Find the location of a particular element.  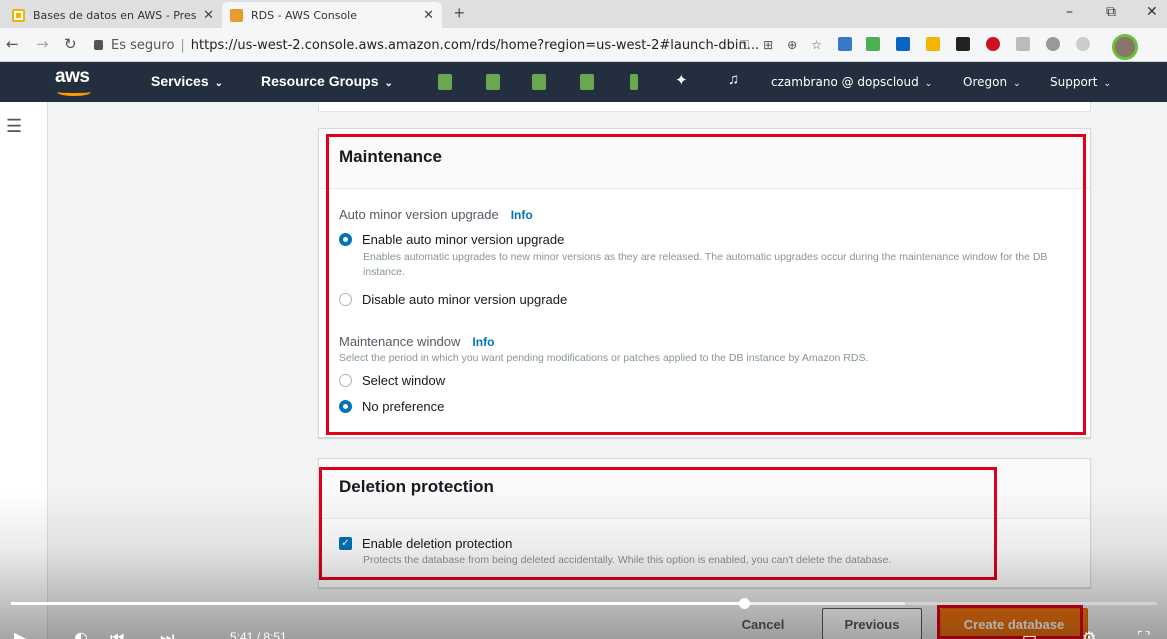

account-menu: czambrano @ dopscloud ⌄ is located at coordinates (851, 82).